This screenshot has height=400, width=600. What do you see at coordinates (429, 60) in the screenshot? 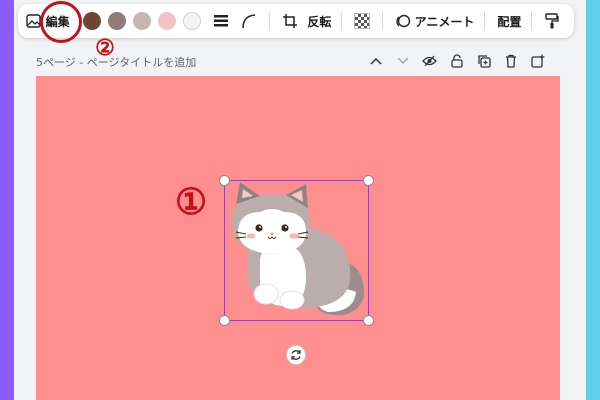
I see `hide-page-icon` at bounding box center [429, 60].